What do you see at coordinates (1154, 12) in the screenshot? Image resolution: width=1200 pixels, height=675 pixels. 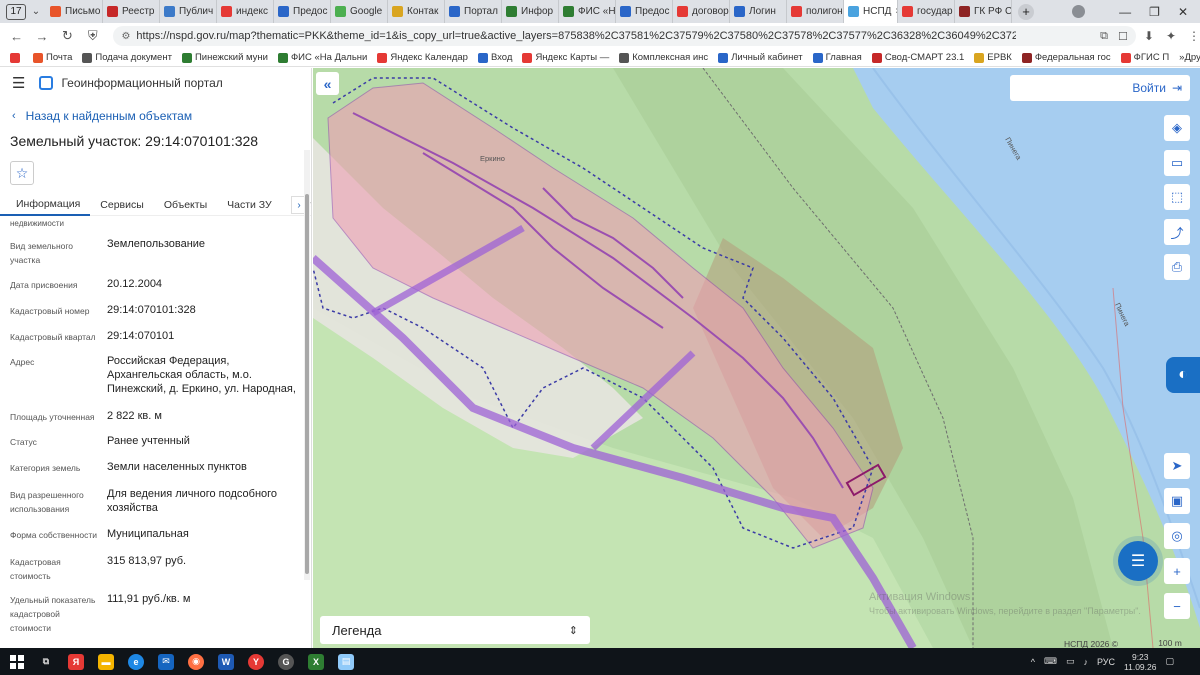 I see `maximize-icon: ❐` at bounding box center [1154, 12].